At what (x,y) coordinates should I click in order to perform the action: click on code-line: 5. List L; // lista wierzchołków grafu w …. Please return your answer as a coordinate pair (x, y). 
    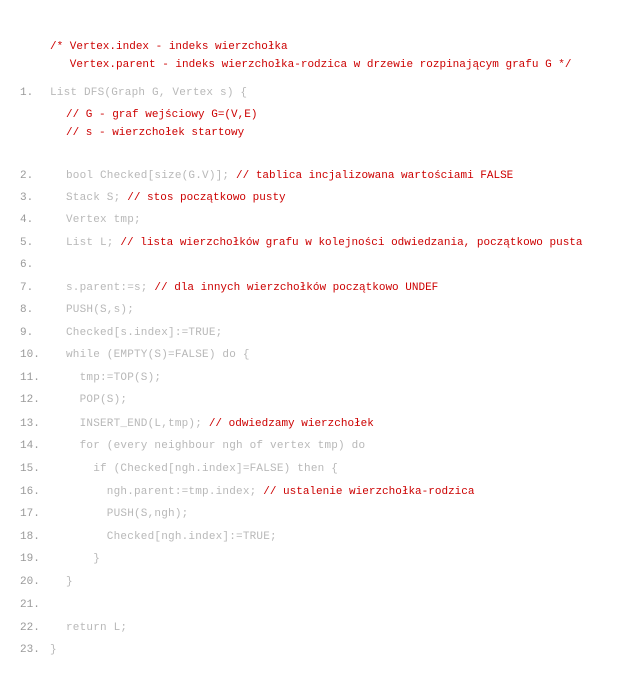
    Looking at the image, I should click on (312, 243).